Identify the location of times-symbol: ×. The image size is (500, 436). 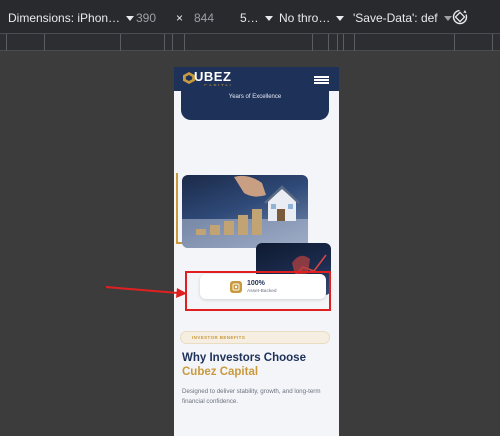
(180, 18).